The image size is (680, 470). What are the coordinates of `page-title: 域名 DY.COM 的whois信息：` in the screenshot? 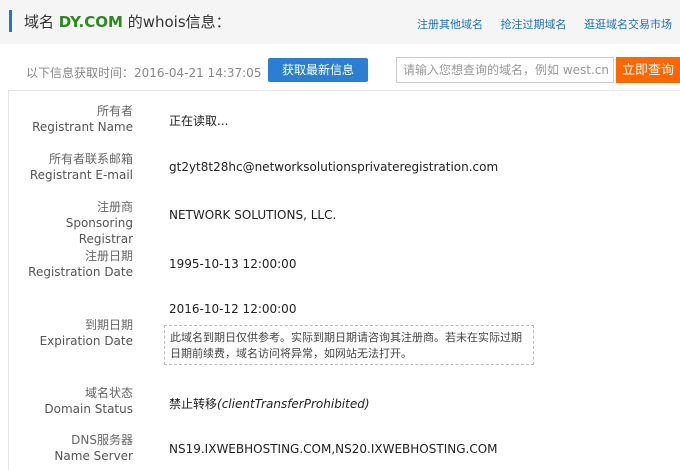 It's located at (127, 21).